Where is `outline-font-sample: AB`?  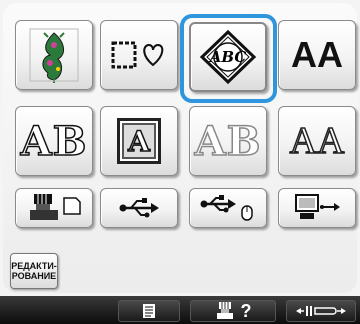
outline-font-sample: AB is located at coordinates (228, 141).